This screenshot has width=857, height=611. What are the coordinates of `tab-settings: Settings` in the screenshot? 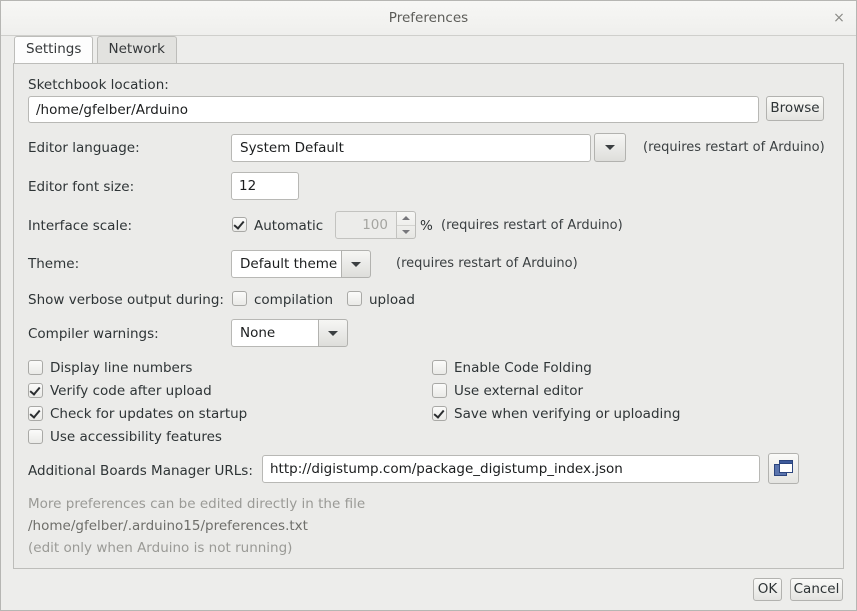 It's located at (54, 49).